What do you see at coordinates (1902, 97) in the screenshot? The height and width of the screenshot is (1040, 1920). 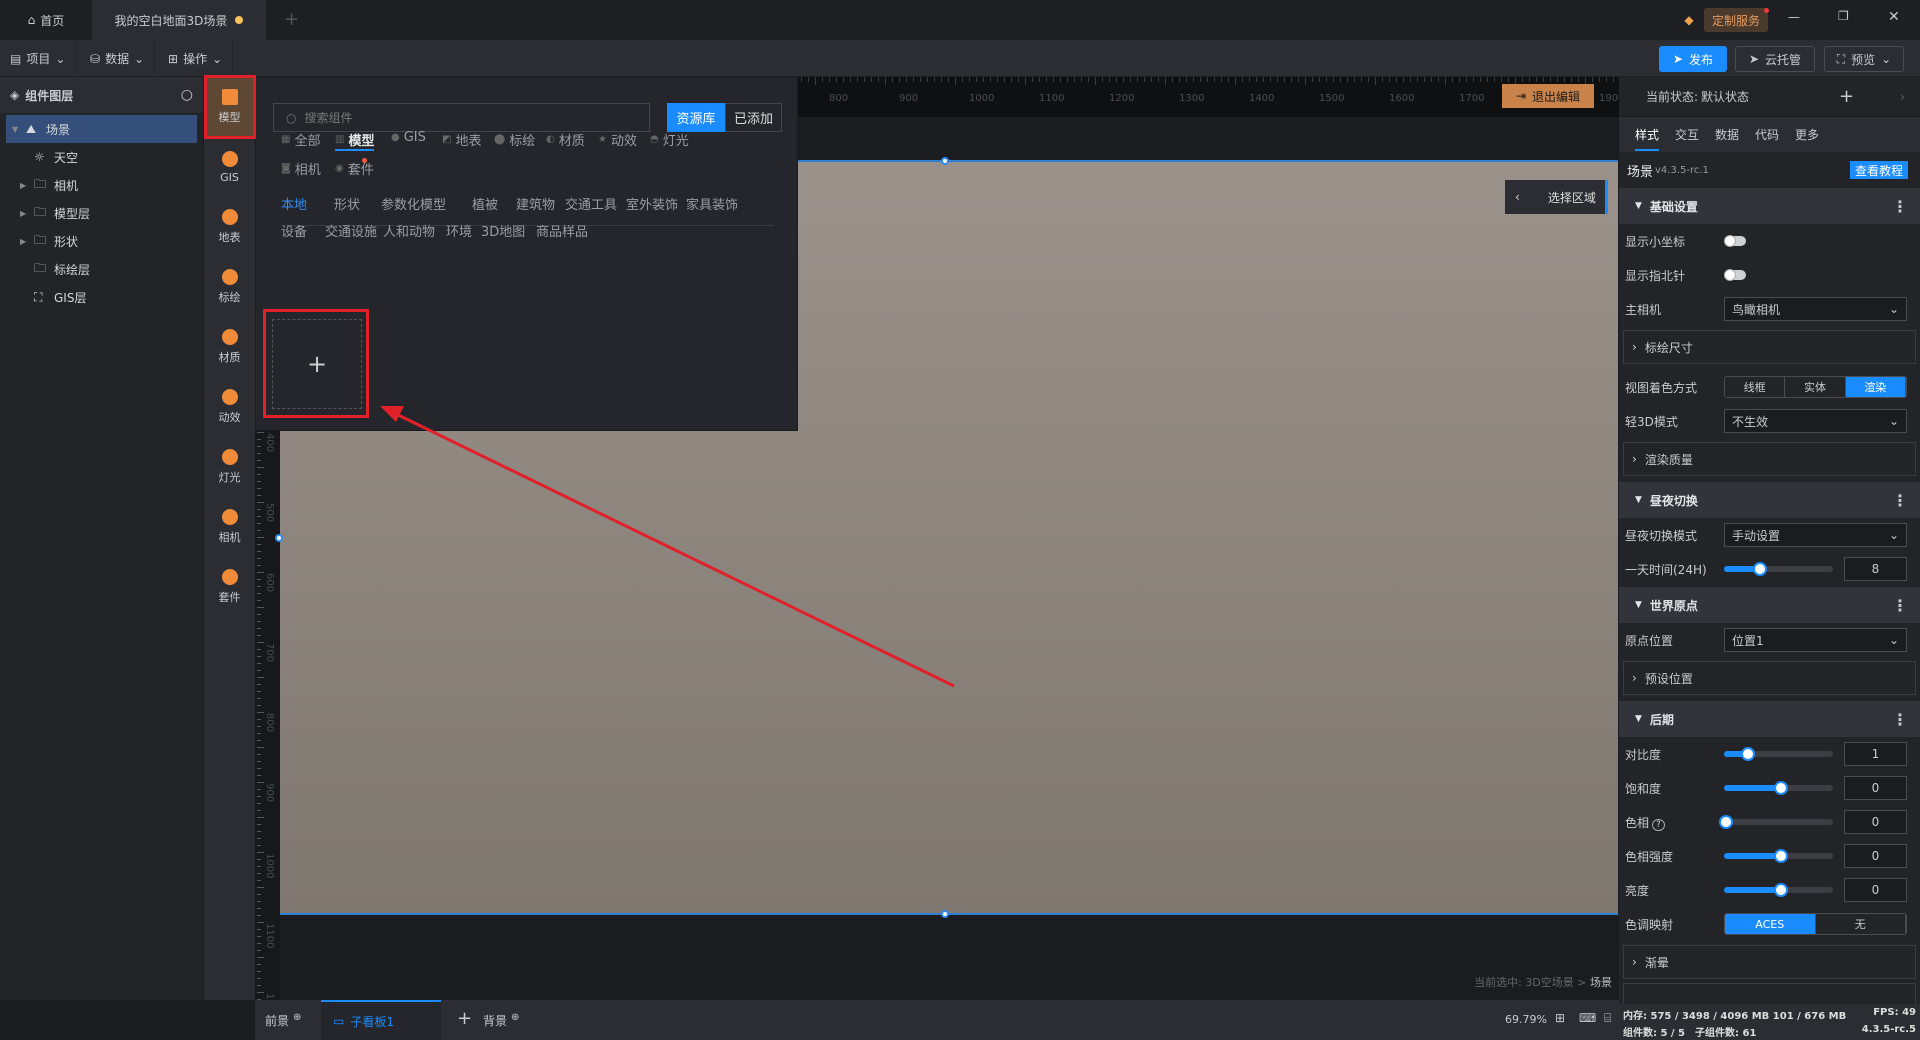 I see `chevron-right-icon: ›` at bounding box center [1902, 97].